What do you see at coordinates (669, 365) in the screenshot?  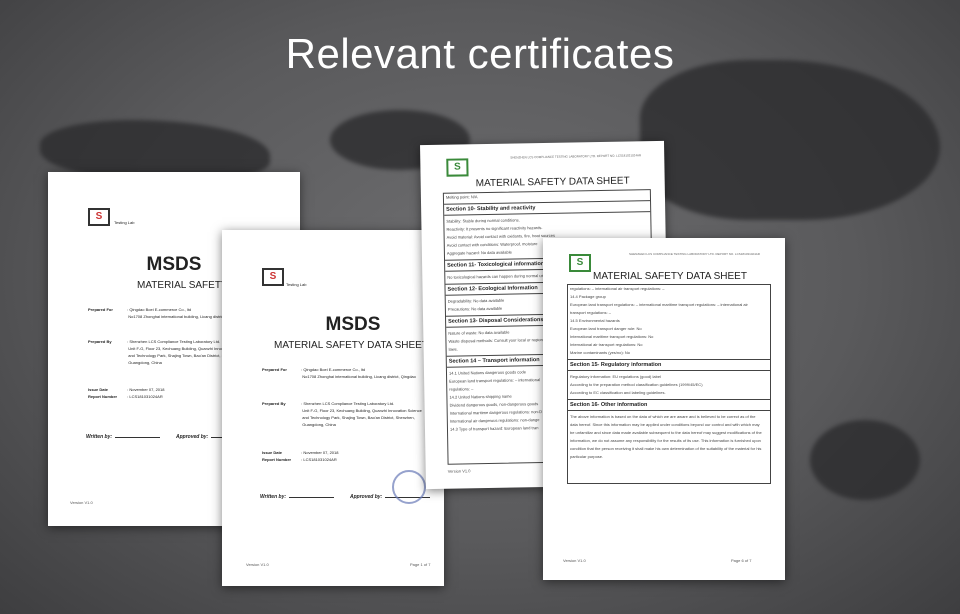 I see `section-heading: Section 15- Regulatory information` at bounding box center [669, 365].